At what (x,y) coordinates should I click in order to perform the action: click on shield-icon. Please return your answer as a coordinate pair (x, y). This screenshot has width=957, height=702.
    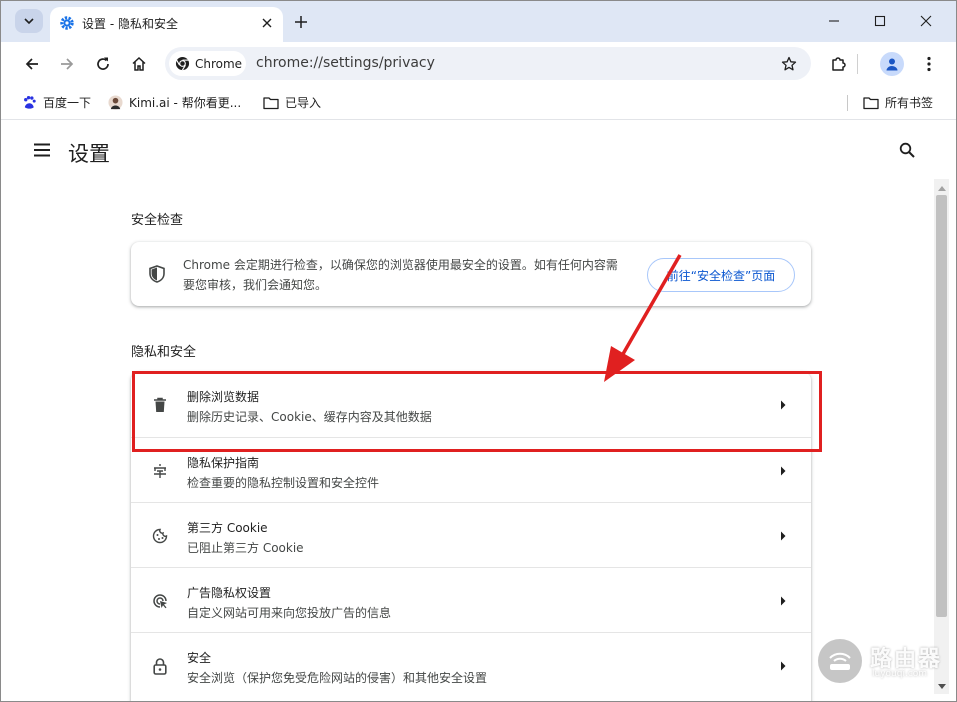
    Looking at the image, I should click on (157, 274).